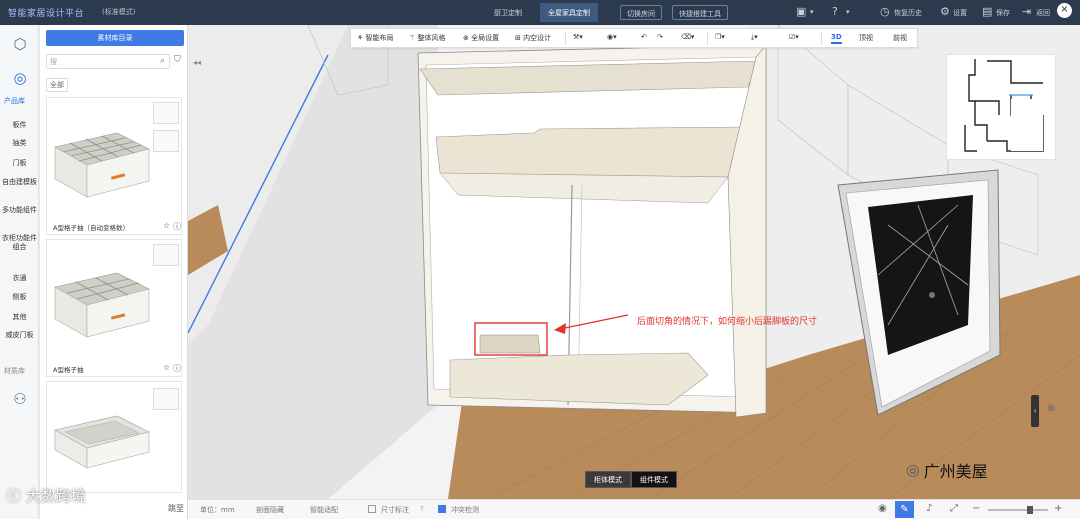 The image size is (1080, 519). I want to click on search-icon: ⌕, so click(162, 61).